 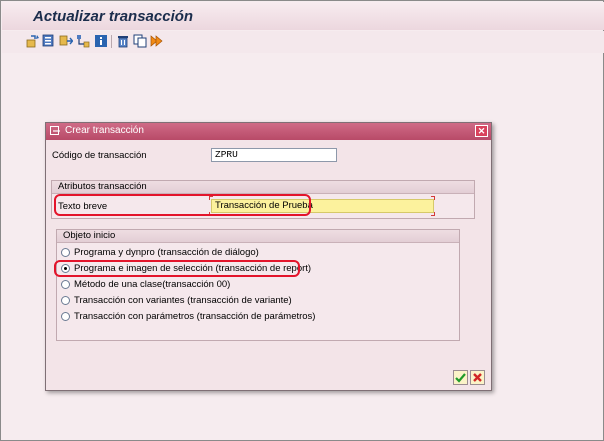 I want to click on report-option-highlight, so click(x=177, y=268).